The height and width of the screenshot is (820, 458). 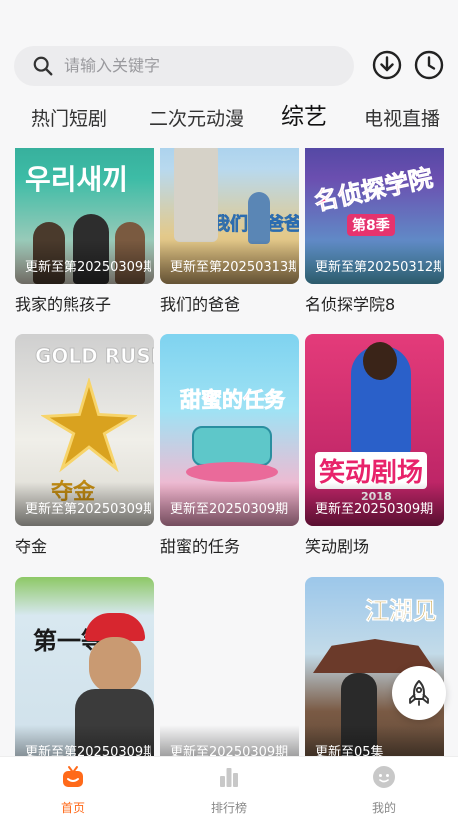 I want to click on download-icon, so click(x=387, y=65).